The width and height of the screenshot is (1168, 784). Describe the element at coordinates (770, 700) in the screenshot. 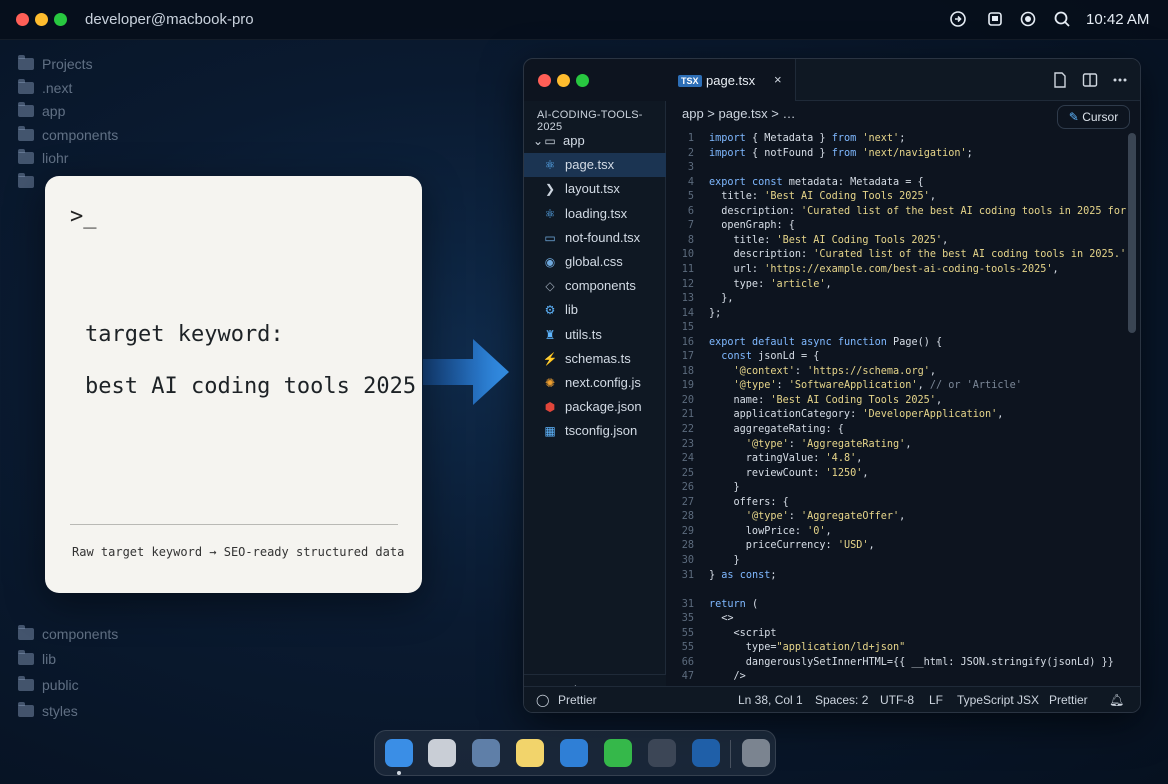

I see `status-cursor-position: Ln 38, Col 1` at that location.